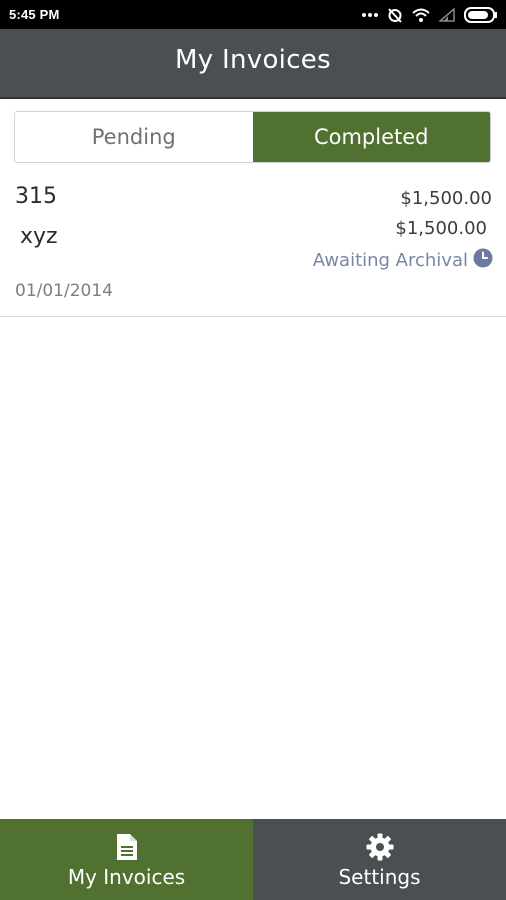 This screenshot has width=506, height=900. What do you see at coordinates (34, 14) in the screenshot?
I see `status-time: 5:45 PM` at bounding box center [34, 14].